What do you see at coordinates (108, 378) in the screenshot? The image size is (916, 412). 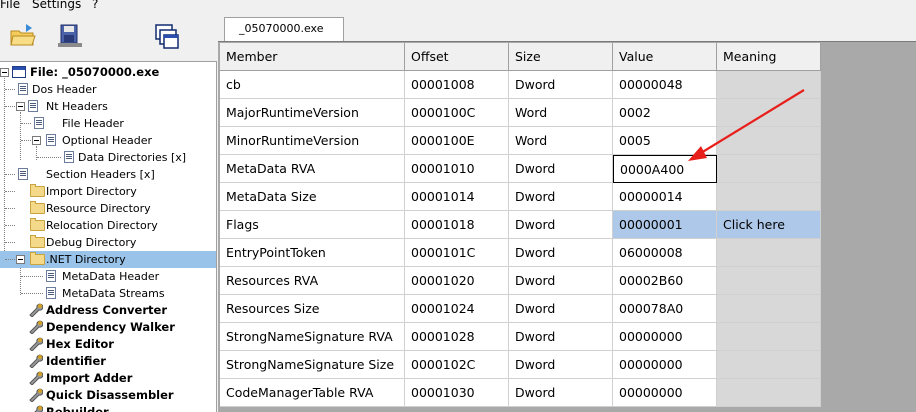 I see `tree-item-import-adder: Import Adder` at bounding box center [108, 378].